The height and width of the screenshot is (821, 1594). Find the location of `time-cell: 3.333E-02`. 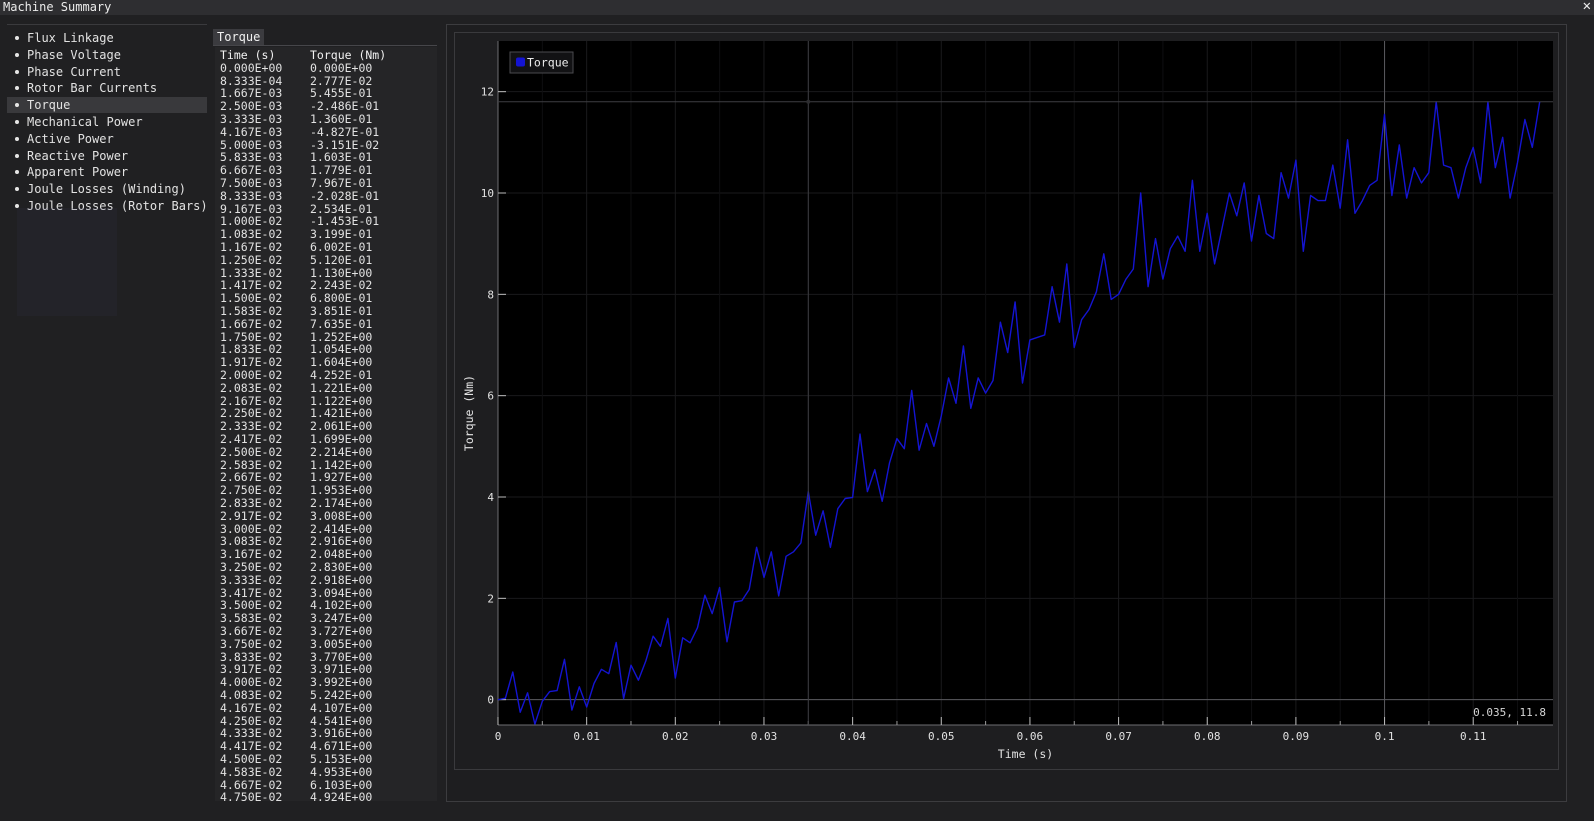

time-cell: 3.333E-02 is located at coordinates (251, 579).